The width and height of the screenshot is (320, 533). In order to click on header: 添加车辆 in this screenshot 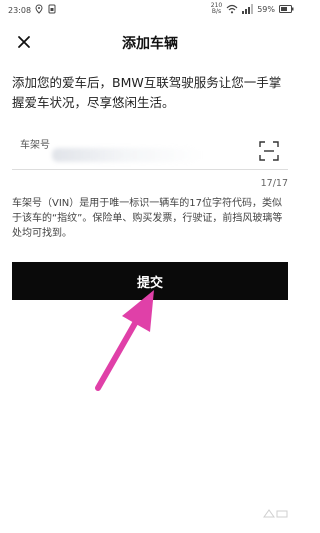, I will do `click(150, 42)`.